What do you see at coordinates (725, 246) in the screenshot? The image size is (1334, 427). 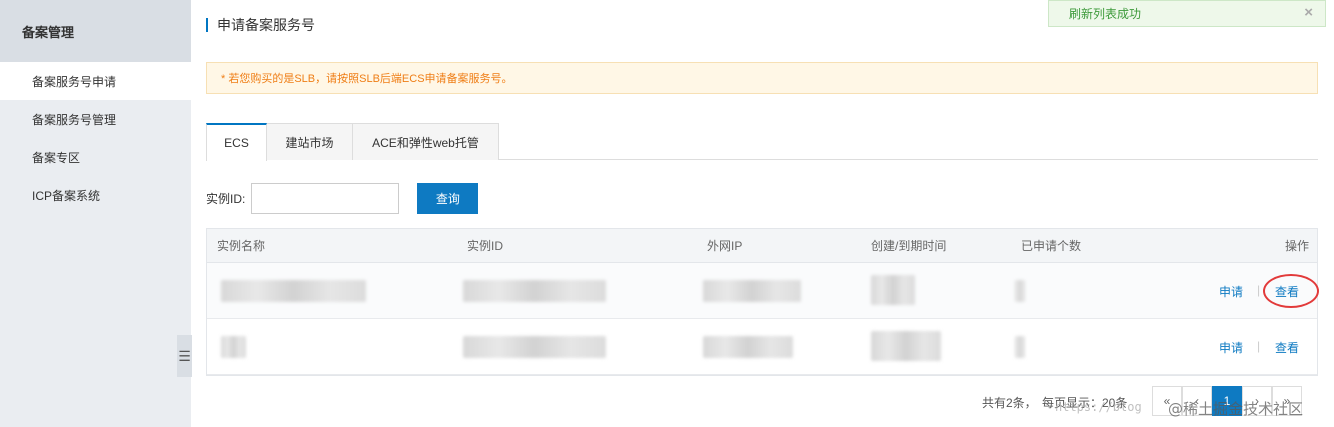 I see `header-public-ip: 外网IP` at bounding box center [725, 246].